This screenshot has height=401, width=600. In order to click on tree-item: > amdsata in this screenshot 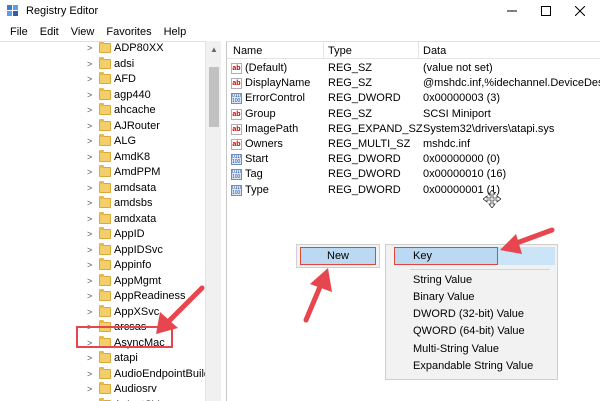, I will do `click(102, 188)`.